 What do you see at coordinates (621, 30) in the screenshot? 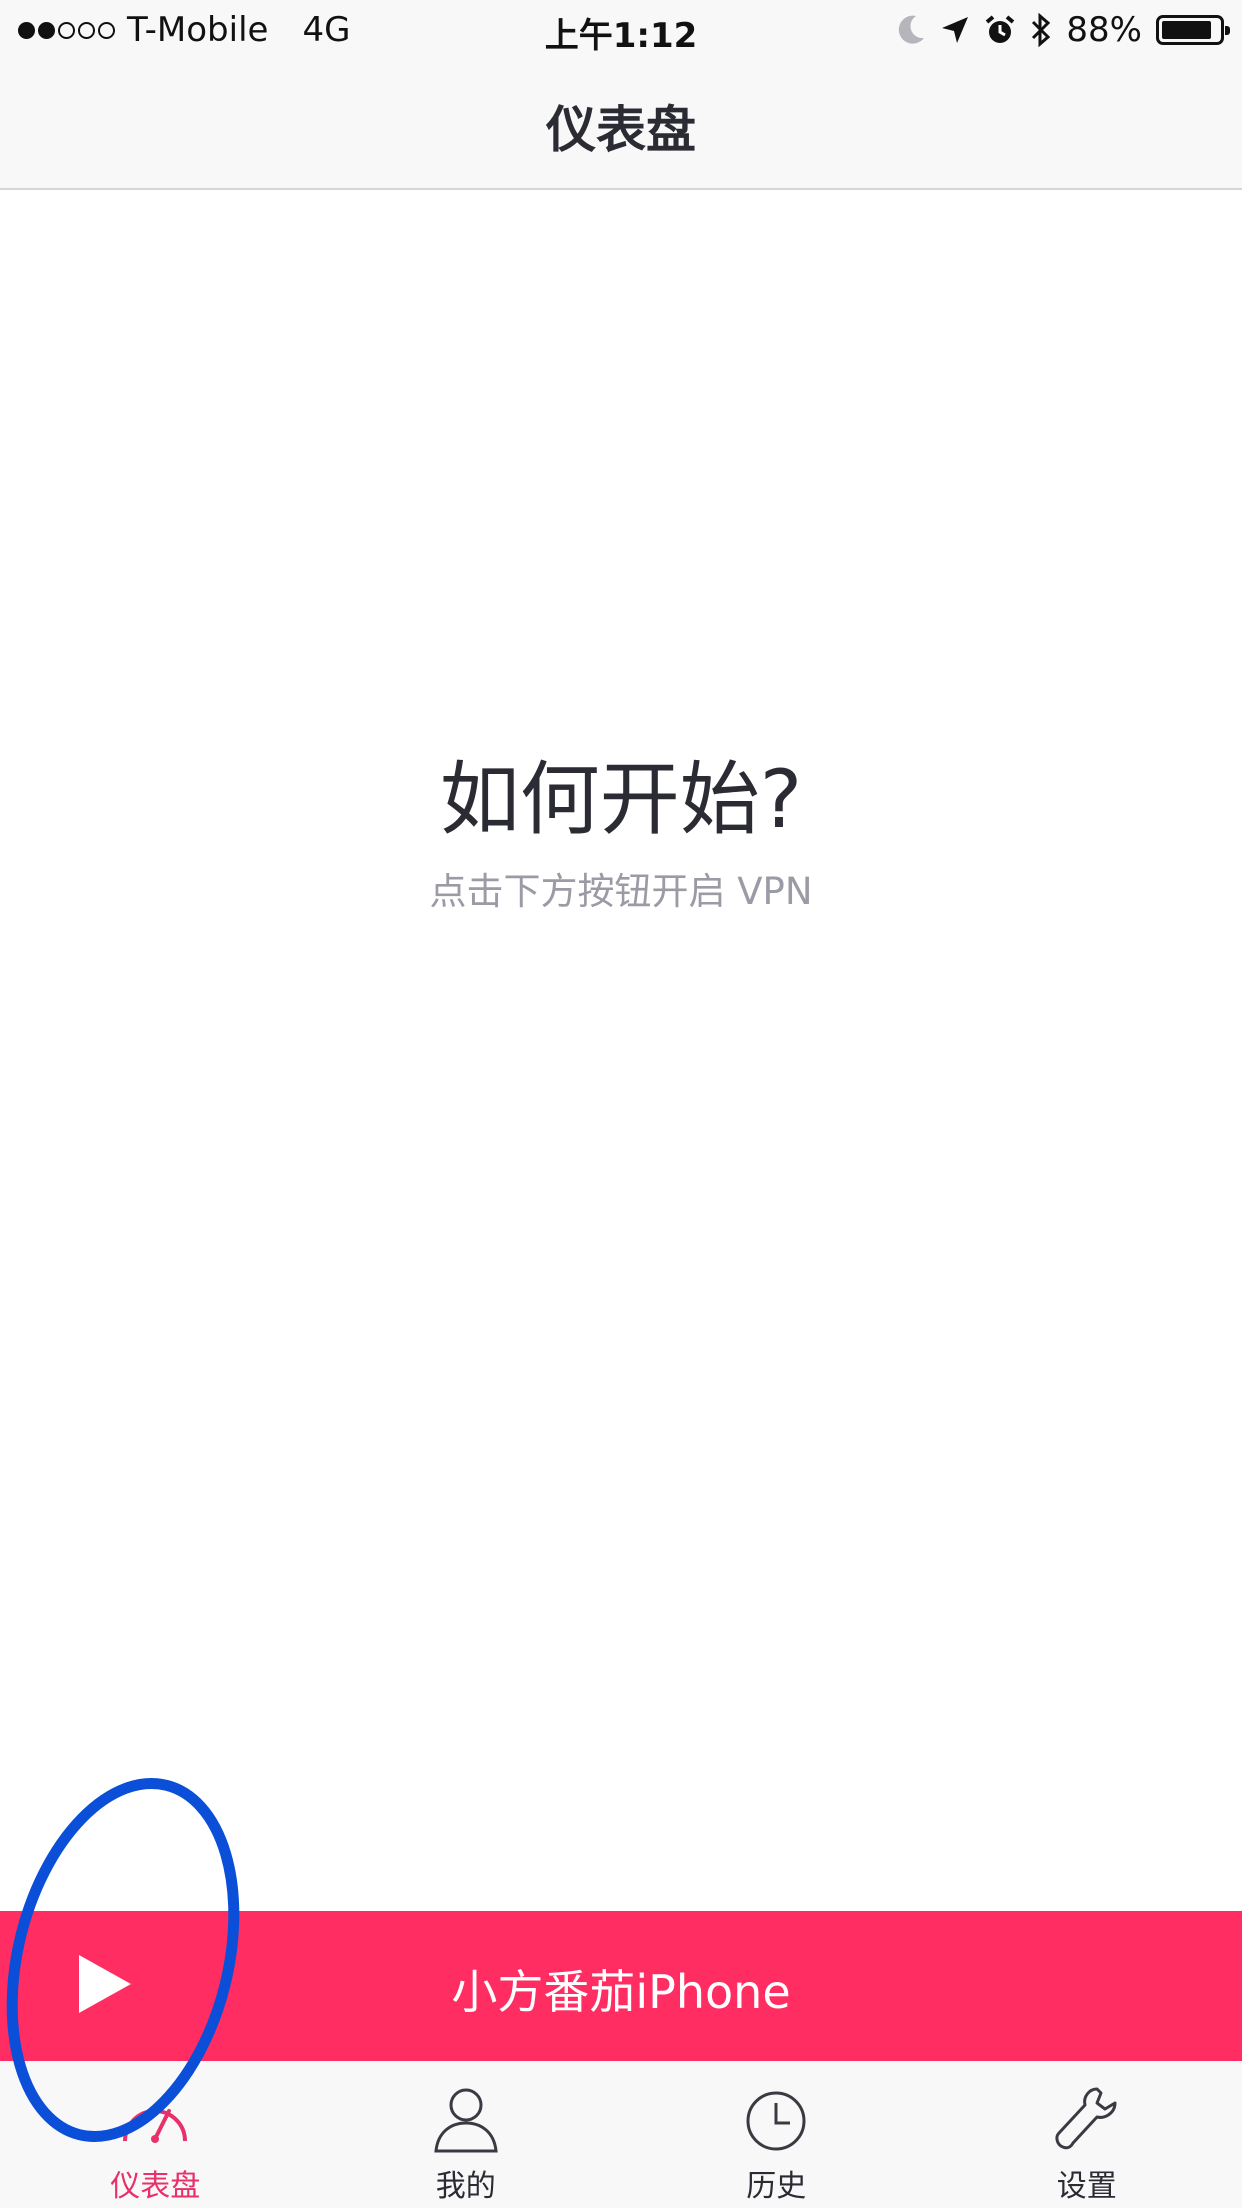
I see `status-bar: T-Mobile 4G 上午1:12 88%` at bounding box center [621, 30].